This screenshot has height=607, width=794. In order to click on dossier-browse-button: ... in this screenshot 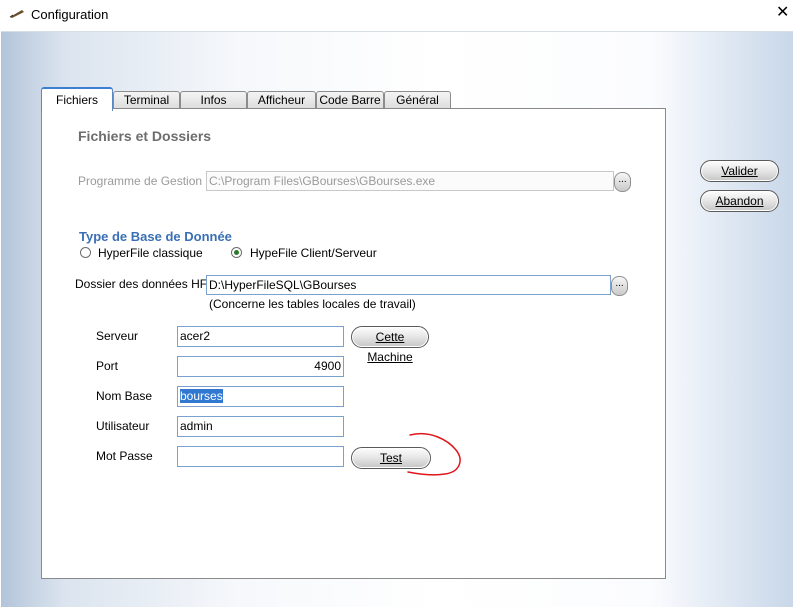, I will do `click(619, 286)`.